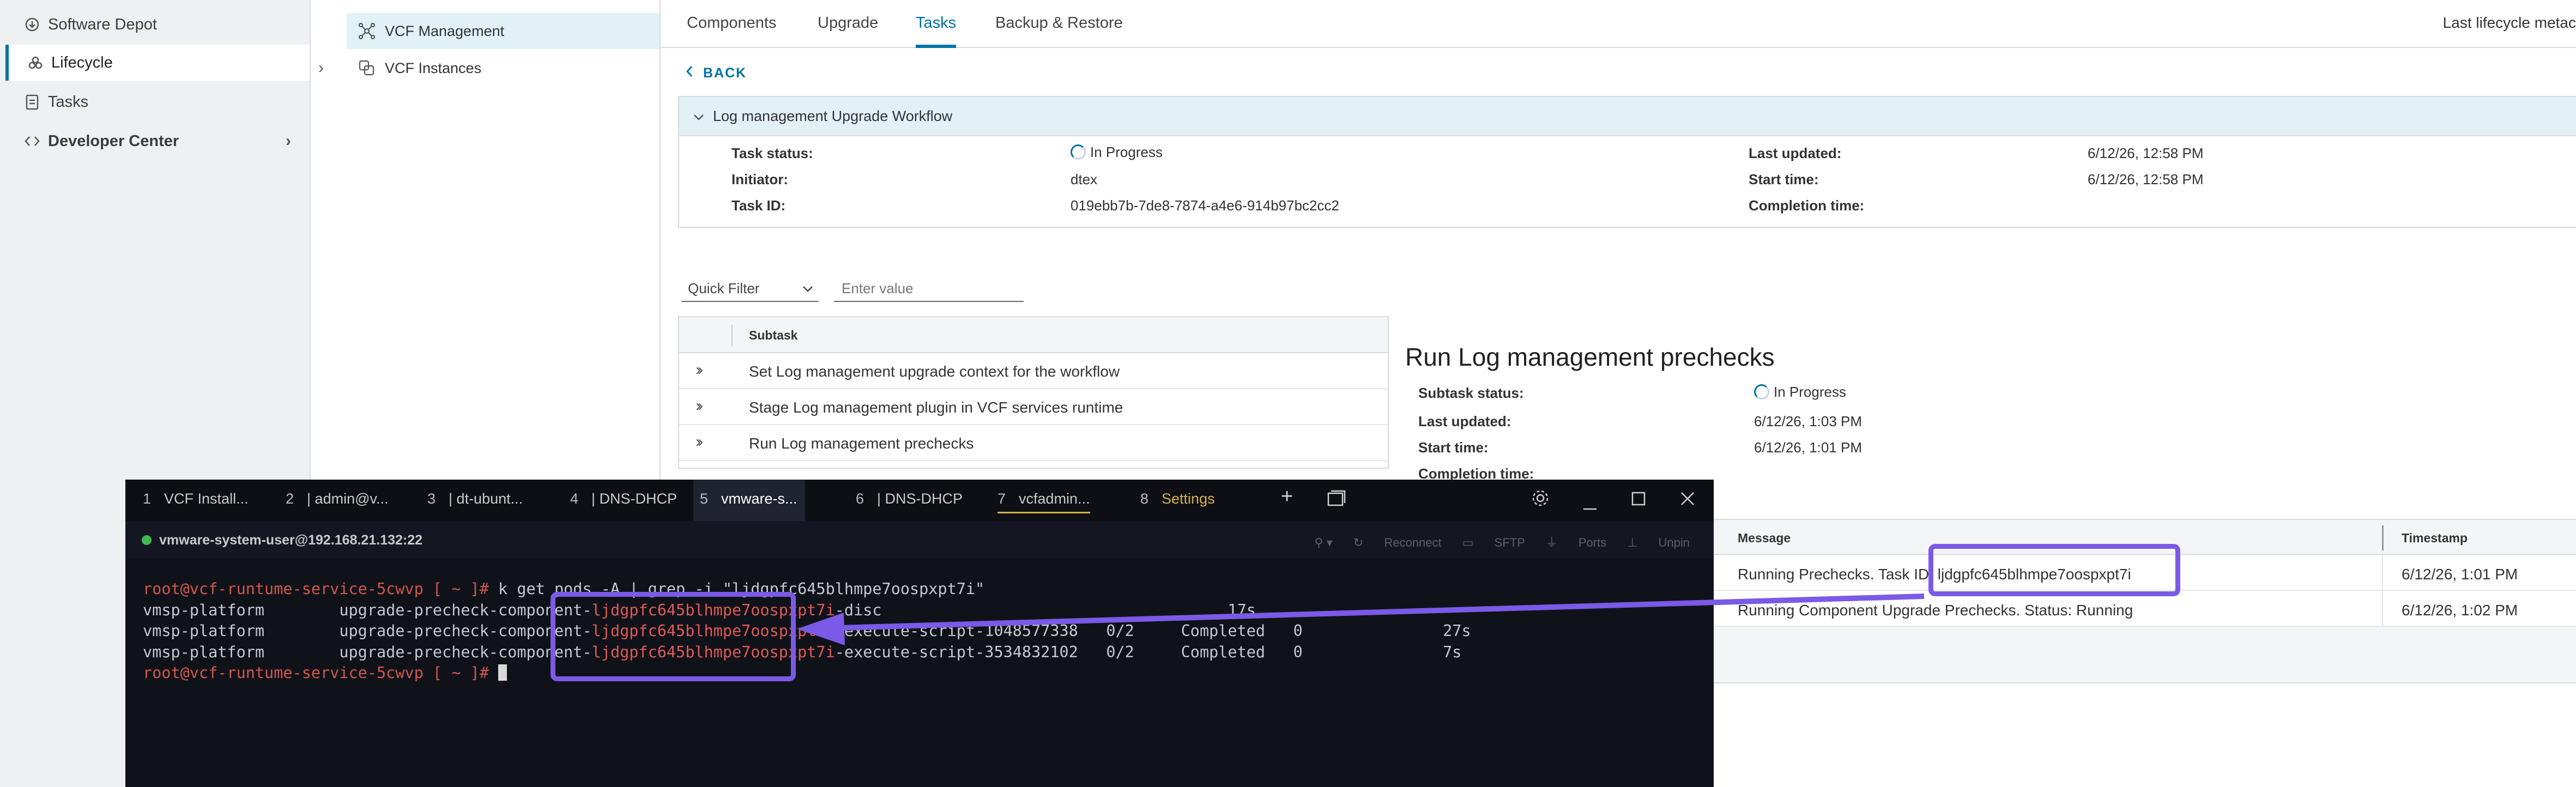 Image resolution: width=2576 pixels, height=787 pixels. What do you see at coordinates (147, 540) in the screenshot?
I see `connected-status-icon` at bounding box center [147, 540].